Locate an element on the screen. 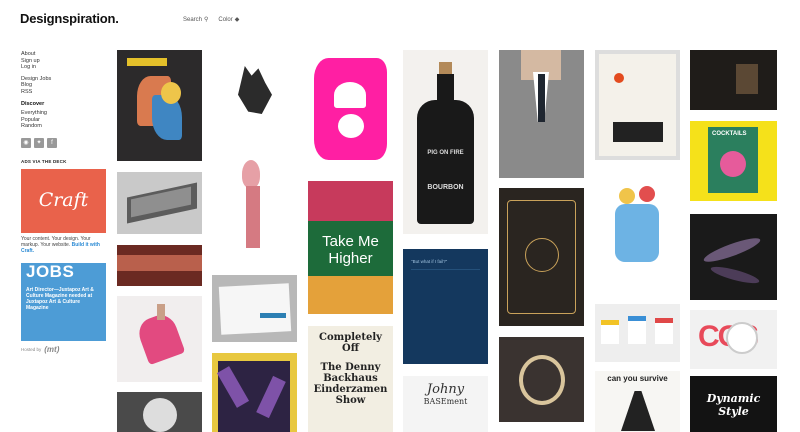 The image size is (800, 432). ad-label: ADS VIA THE DECK is located at coordinates (44, 161).